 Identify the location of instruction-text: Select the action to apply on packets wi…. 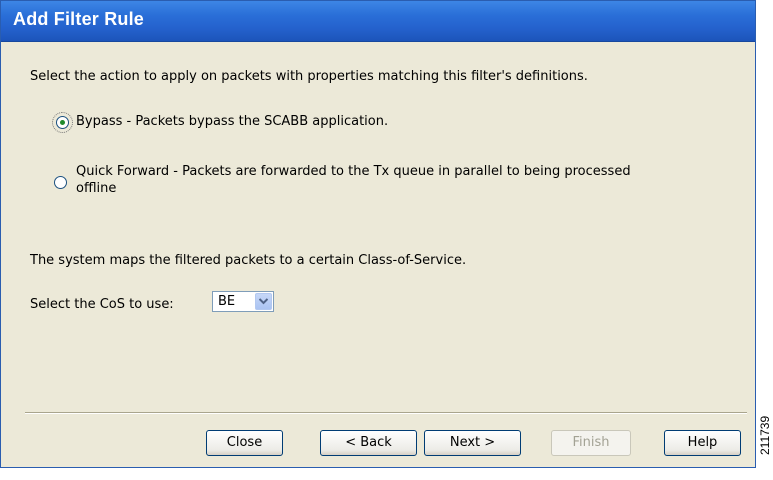
(309, 76).